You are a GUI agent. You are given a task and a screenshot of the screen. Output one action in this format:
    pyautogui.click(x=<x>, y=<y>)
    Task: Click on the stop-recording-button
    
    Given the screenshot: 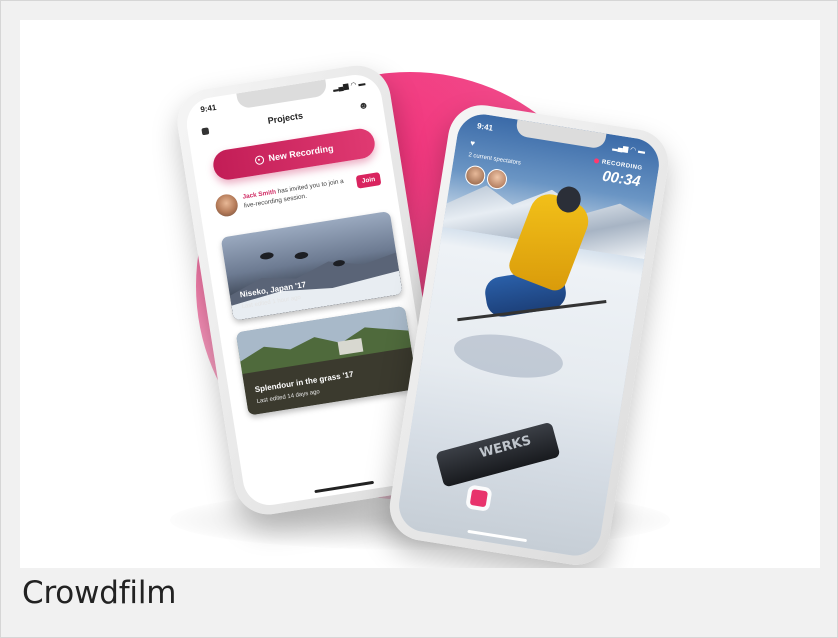 What is the action you would take?
    pyautogui.click(x=479, y=498)
    